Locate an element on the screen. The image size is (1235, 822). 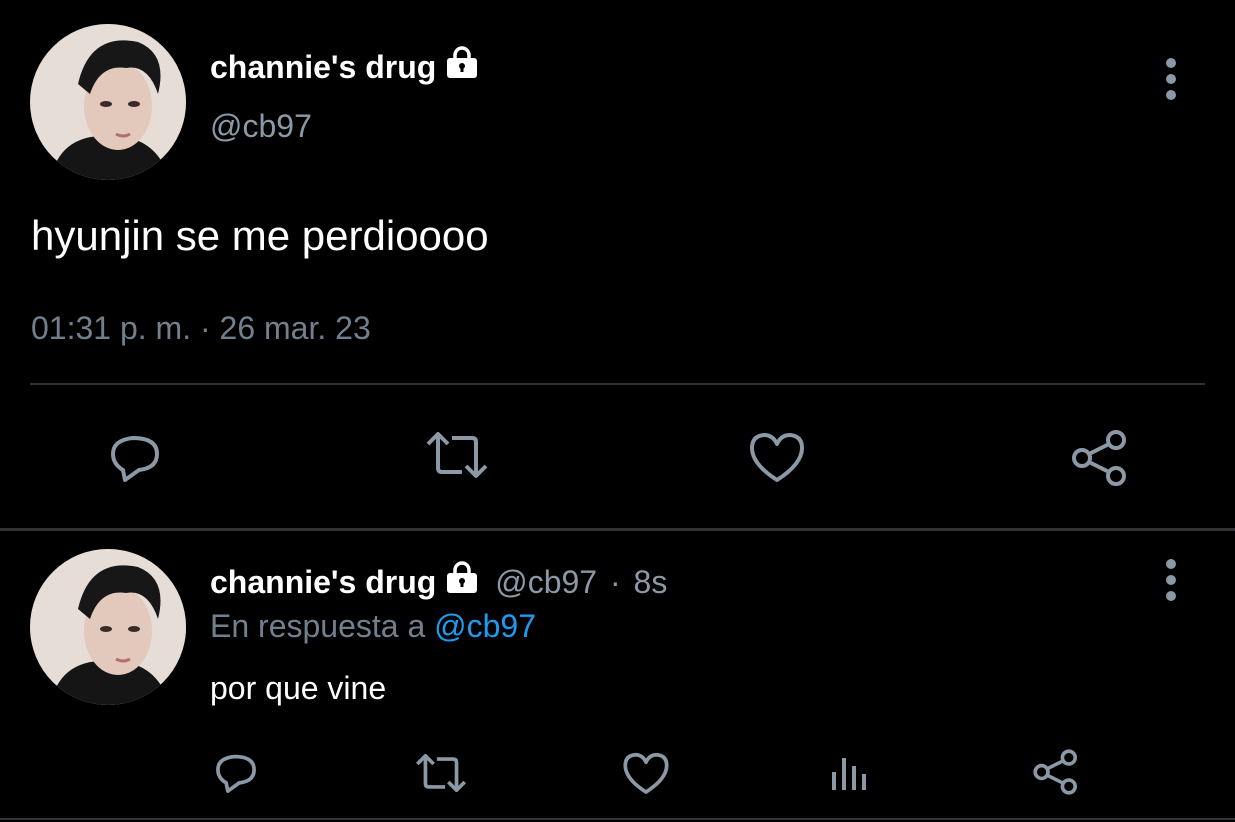
section-divider is located at coordinates (617, 529).